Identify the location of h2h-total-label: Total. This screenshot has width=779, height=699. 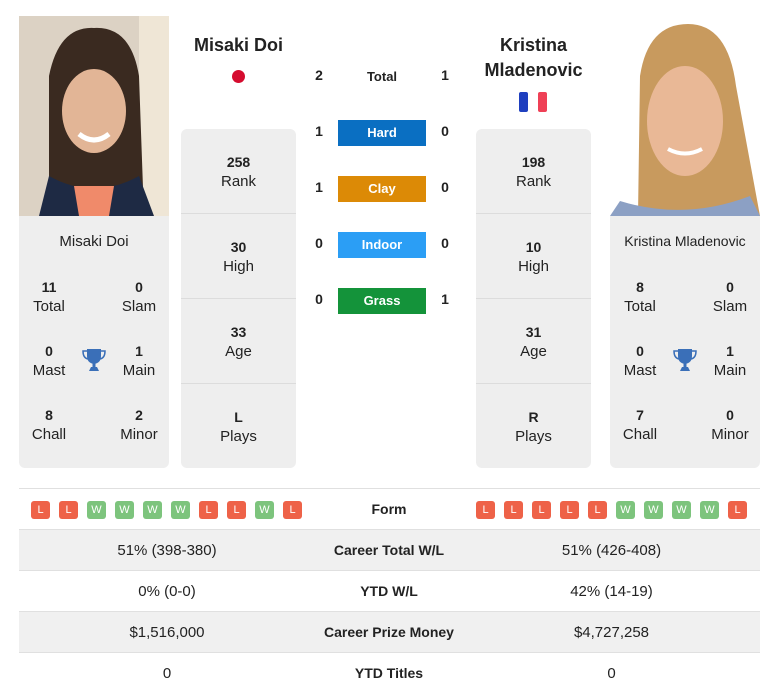
(382, 76).